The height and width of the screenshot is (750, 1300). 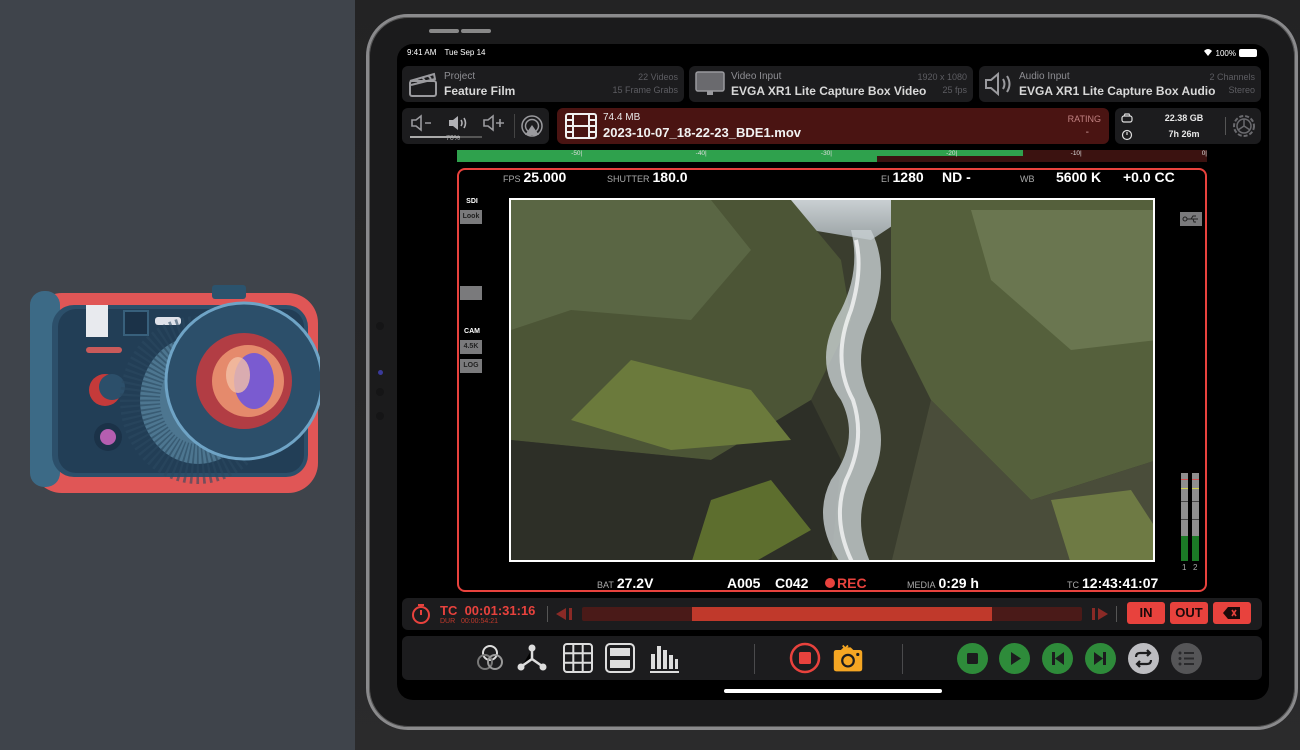 What do you see at coordinates (625, 583) in the screenshot?
I see `battery-voltage-readout: BAT 27.2V` at bounding box center [625, 583].